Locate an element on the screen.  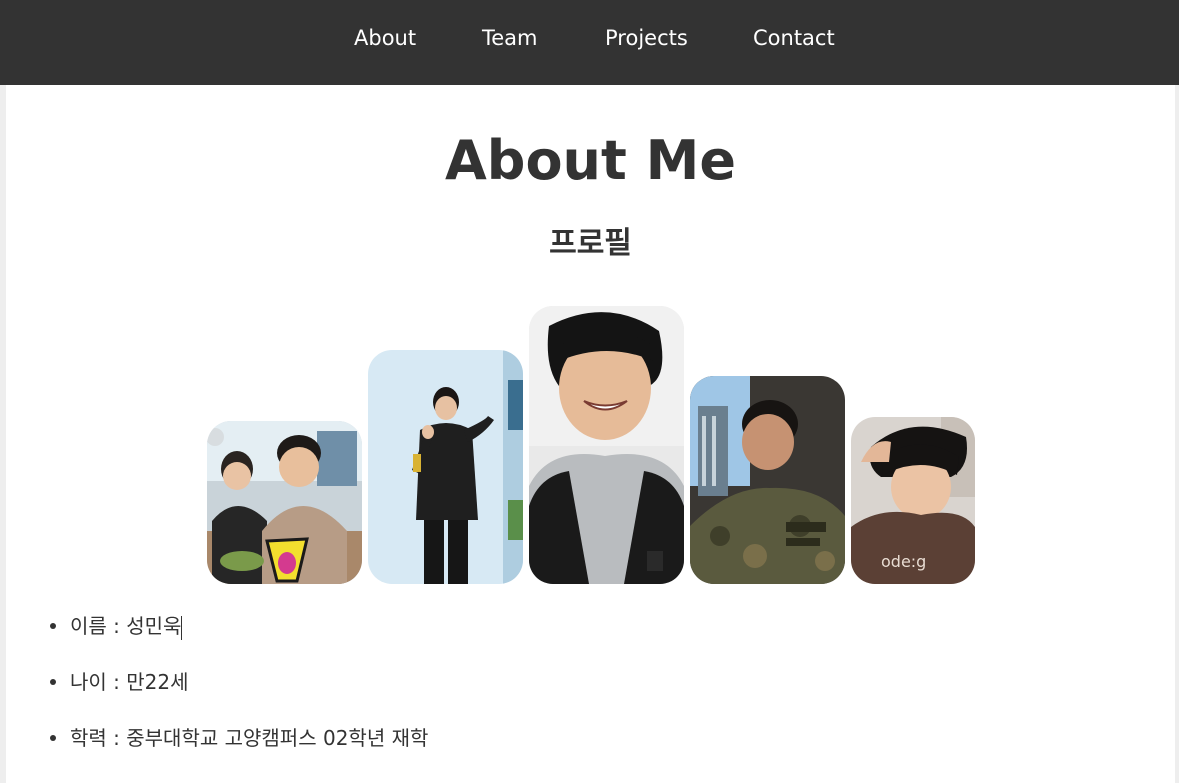
profile-section-title: 프로필 is located at coordinates (590, 243).